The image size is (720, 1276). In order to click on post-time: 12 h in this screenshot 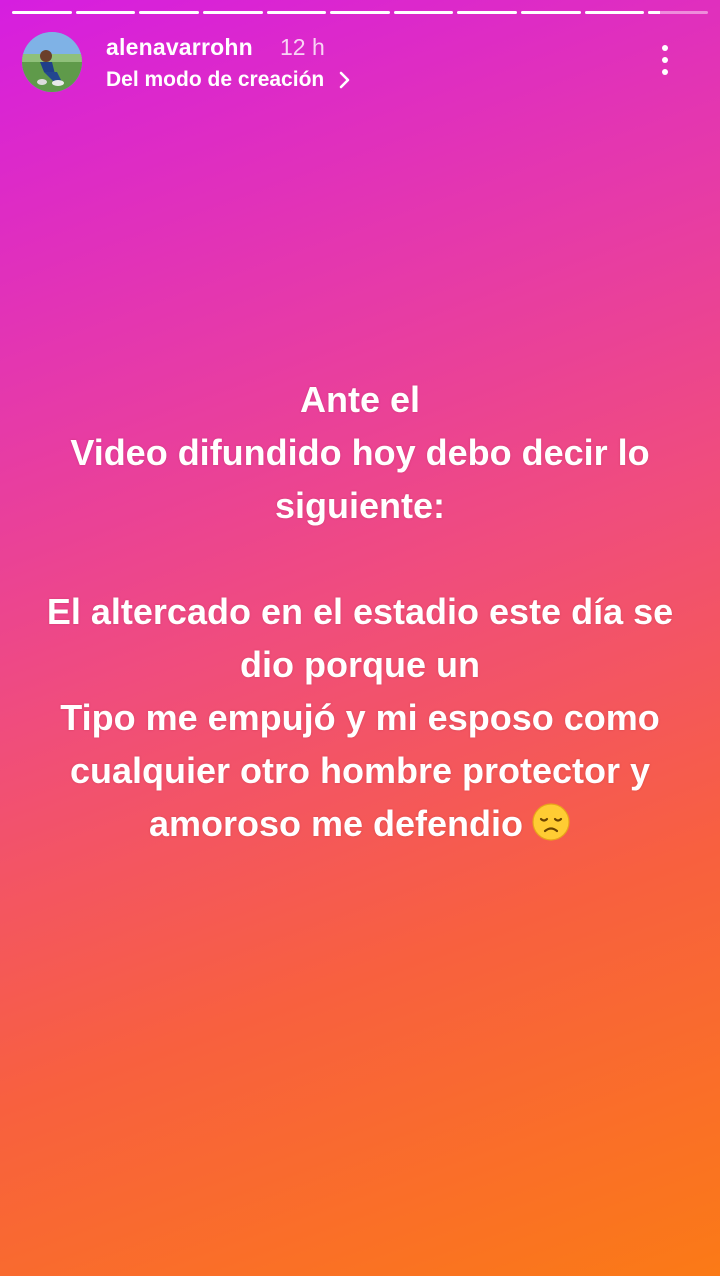, I will do `click(302, 47)`.